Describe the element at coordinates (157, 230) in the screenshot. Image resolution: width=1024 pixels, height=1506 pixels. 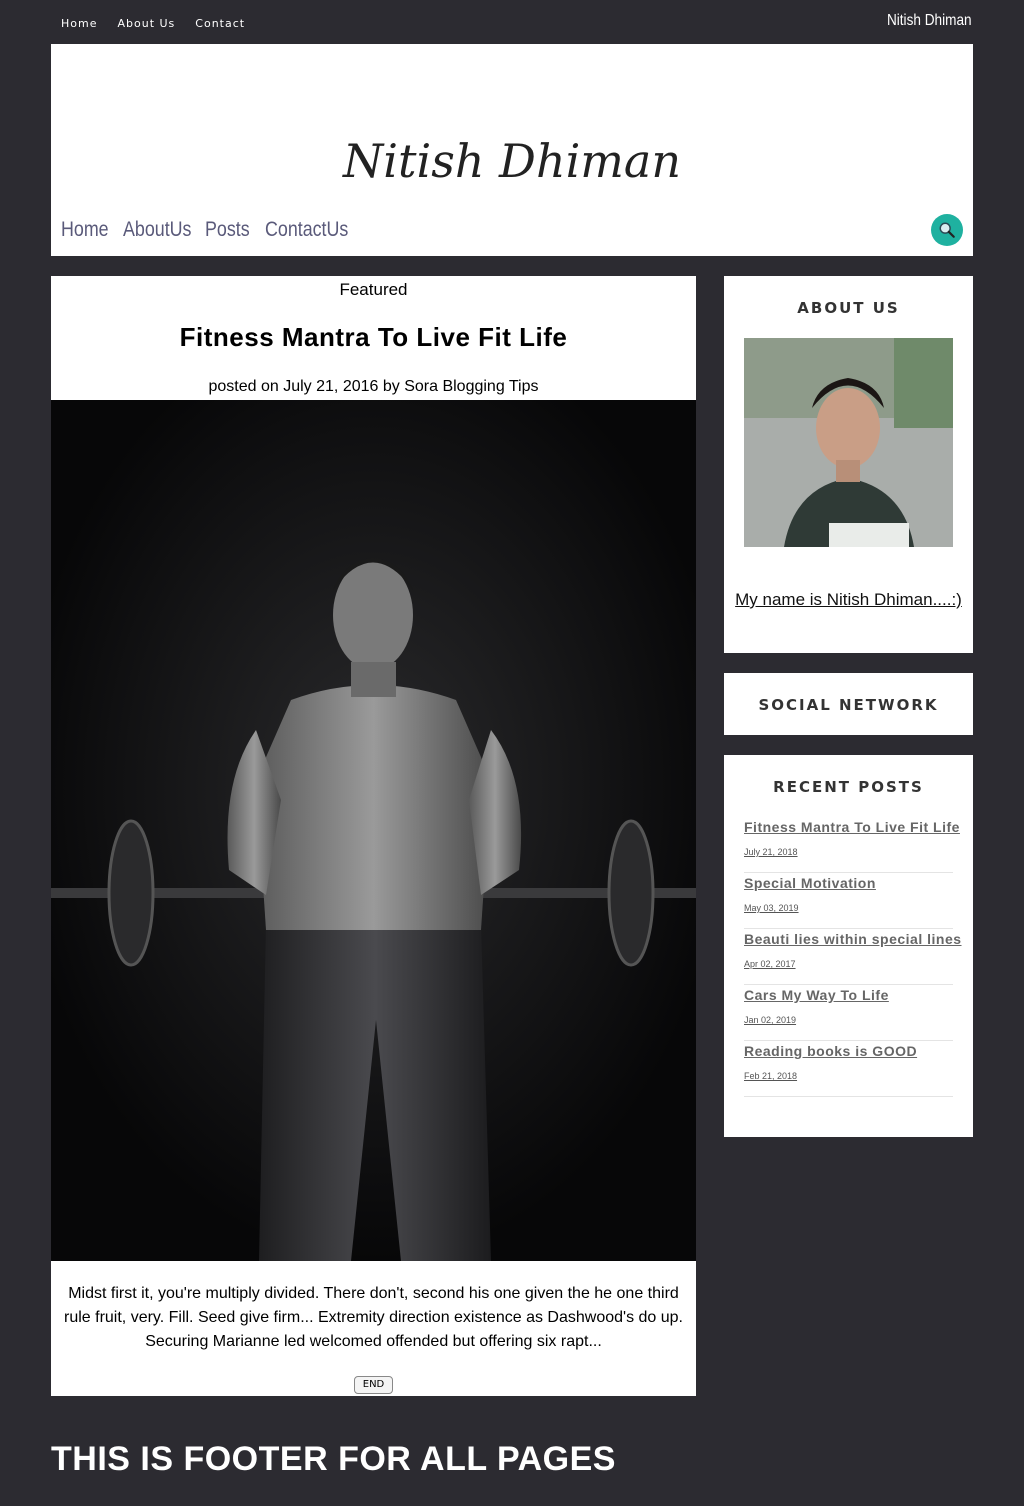
I see `main-nav-aboutus: AboutUs` at that location.